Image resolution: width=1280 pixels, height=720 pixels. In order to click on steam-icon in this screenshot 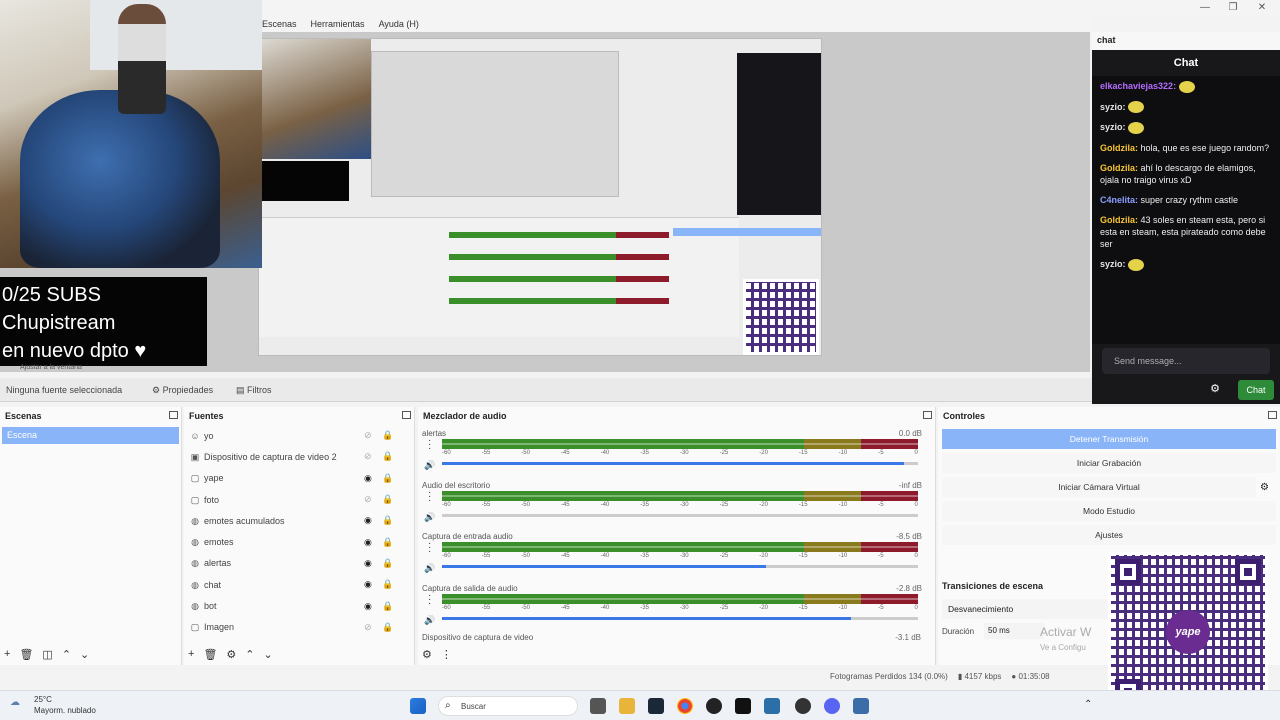, I will do `click(656, 706)`.